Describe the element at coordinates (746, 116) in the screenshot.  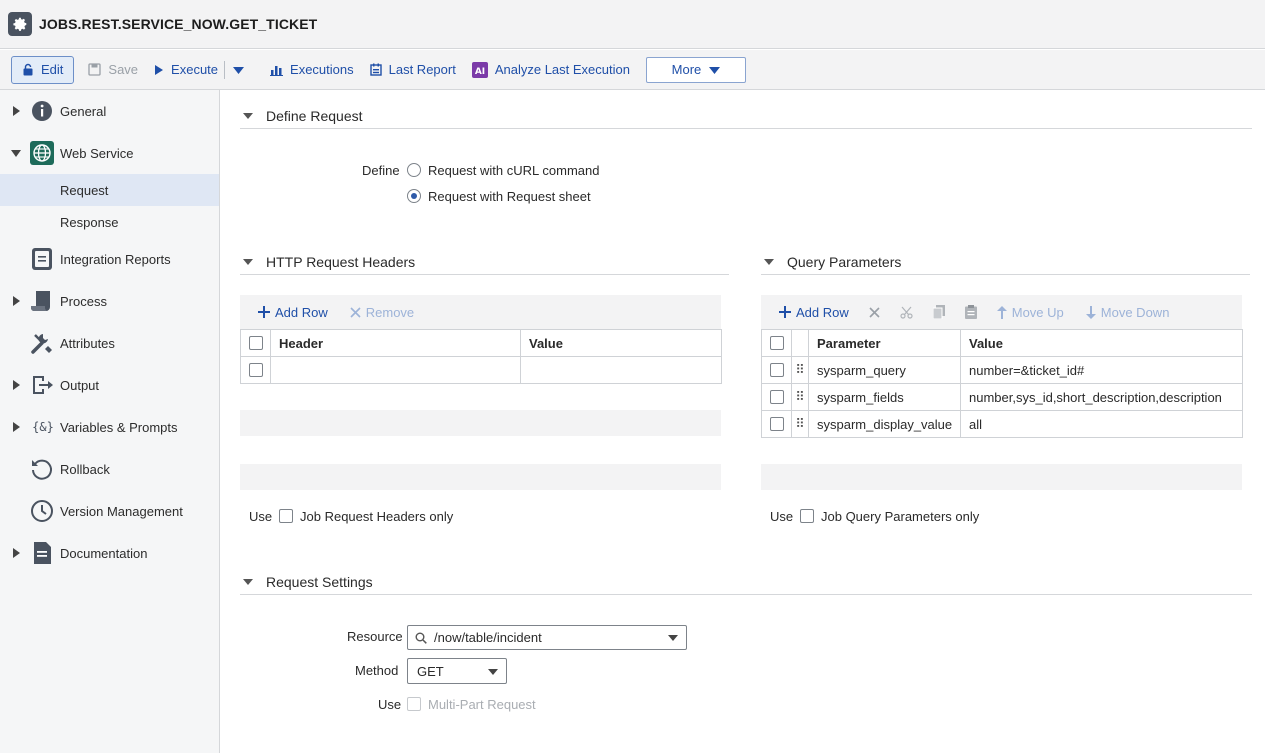
I see `section-define-request: Define Request` at that location.